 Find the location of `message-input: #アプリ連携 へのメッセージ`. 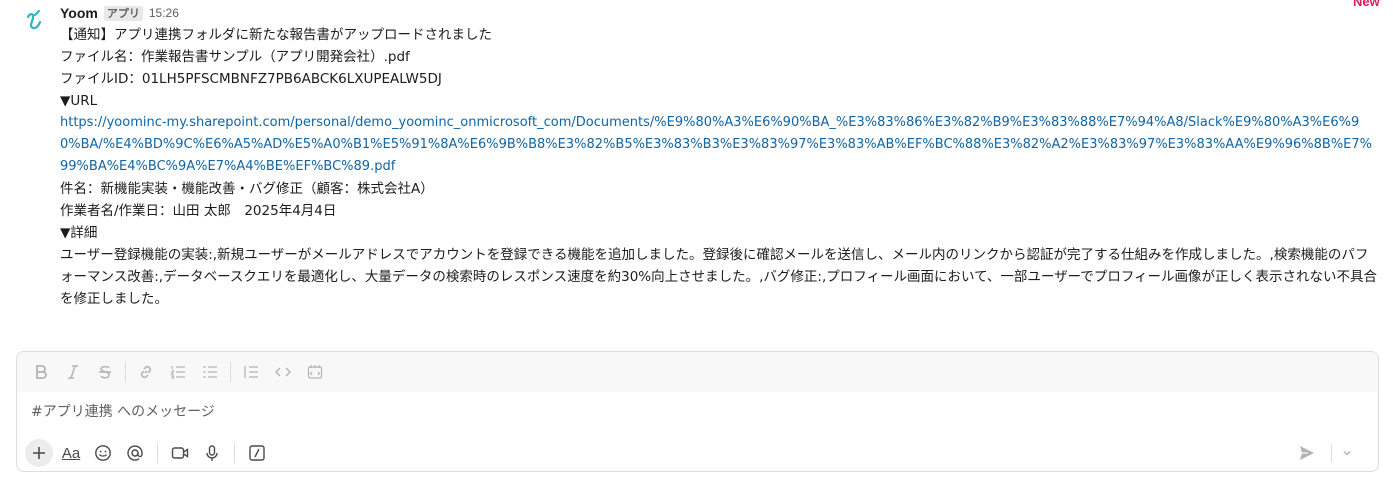

message-input: #アプリ連携 へのメッセージ is located at coordinates (681, 412).